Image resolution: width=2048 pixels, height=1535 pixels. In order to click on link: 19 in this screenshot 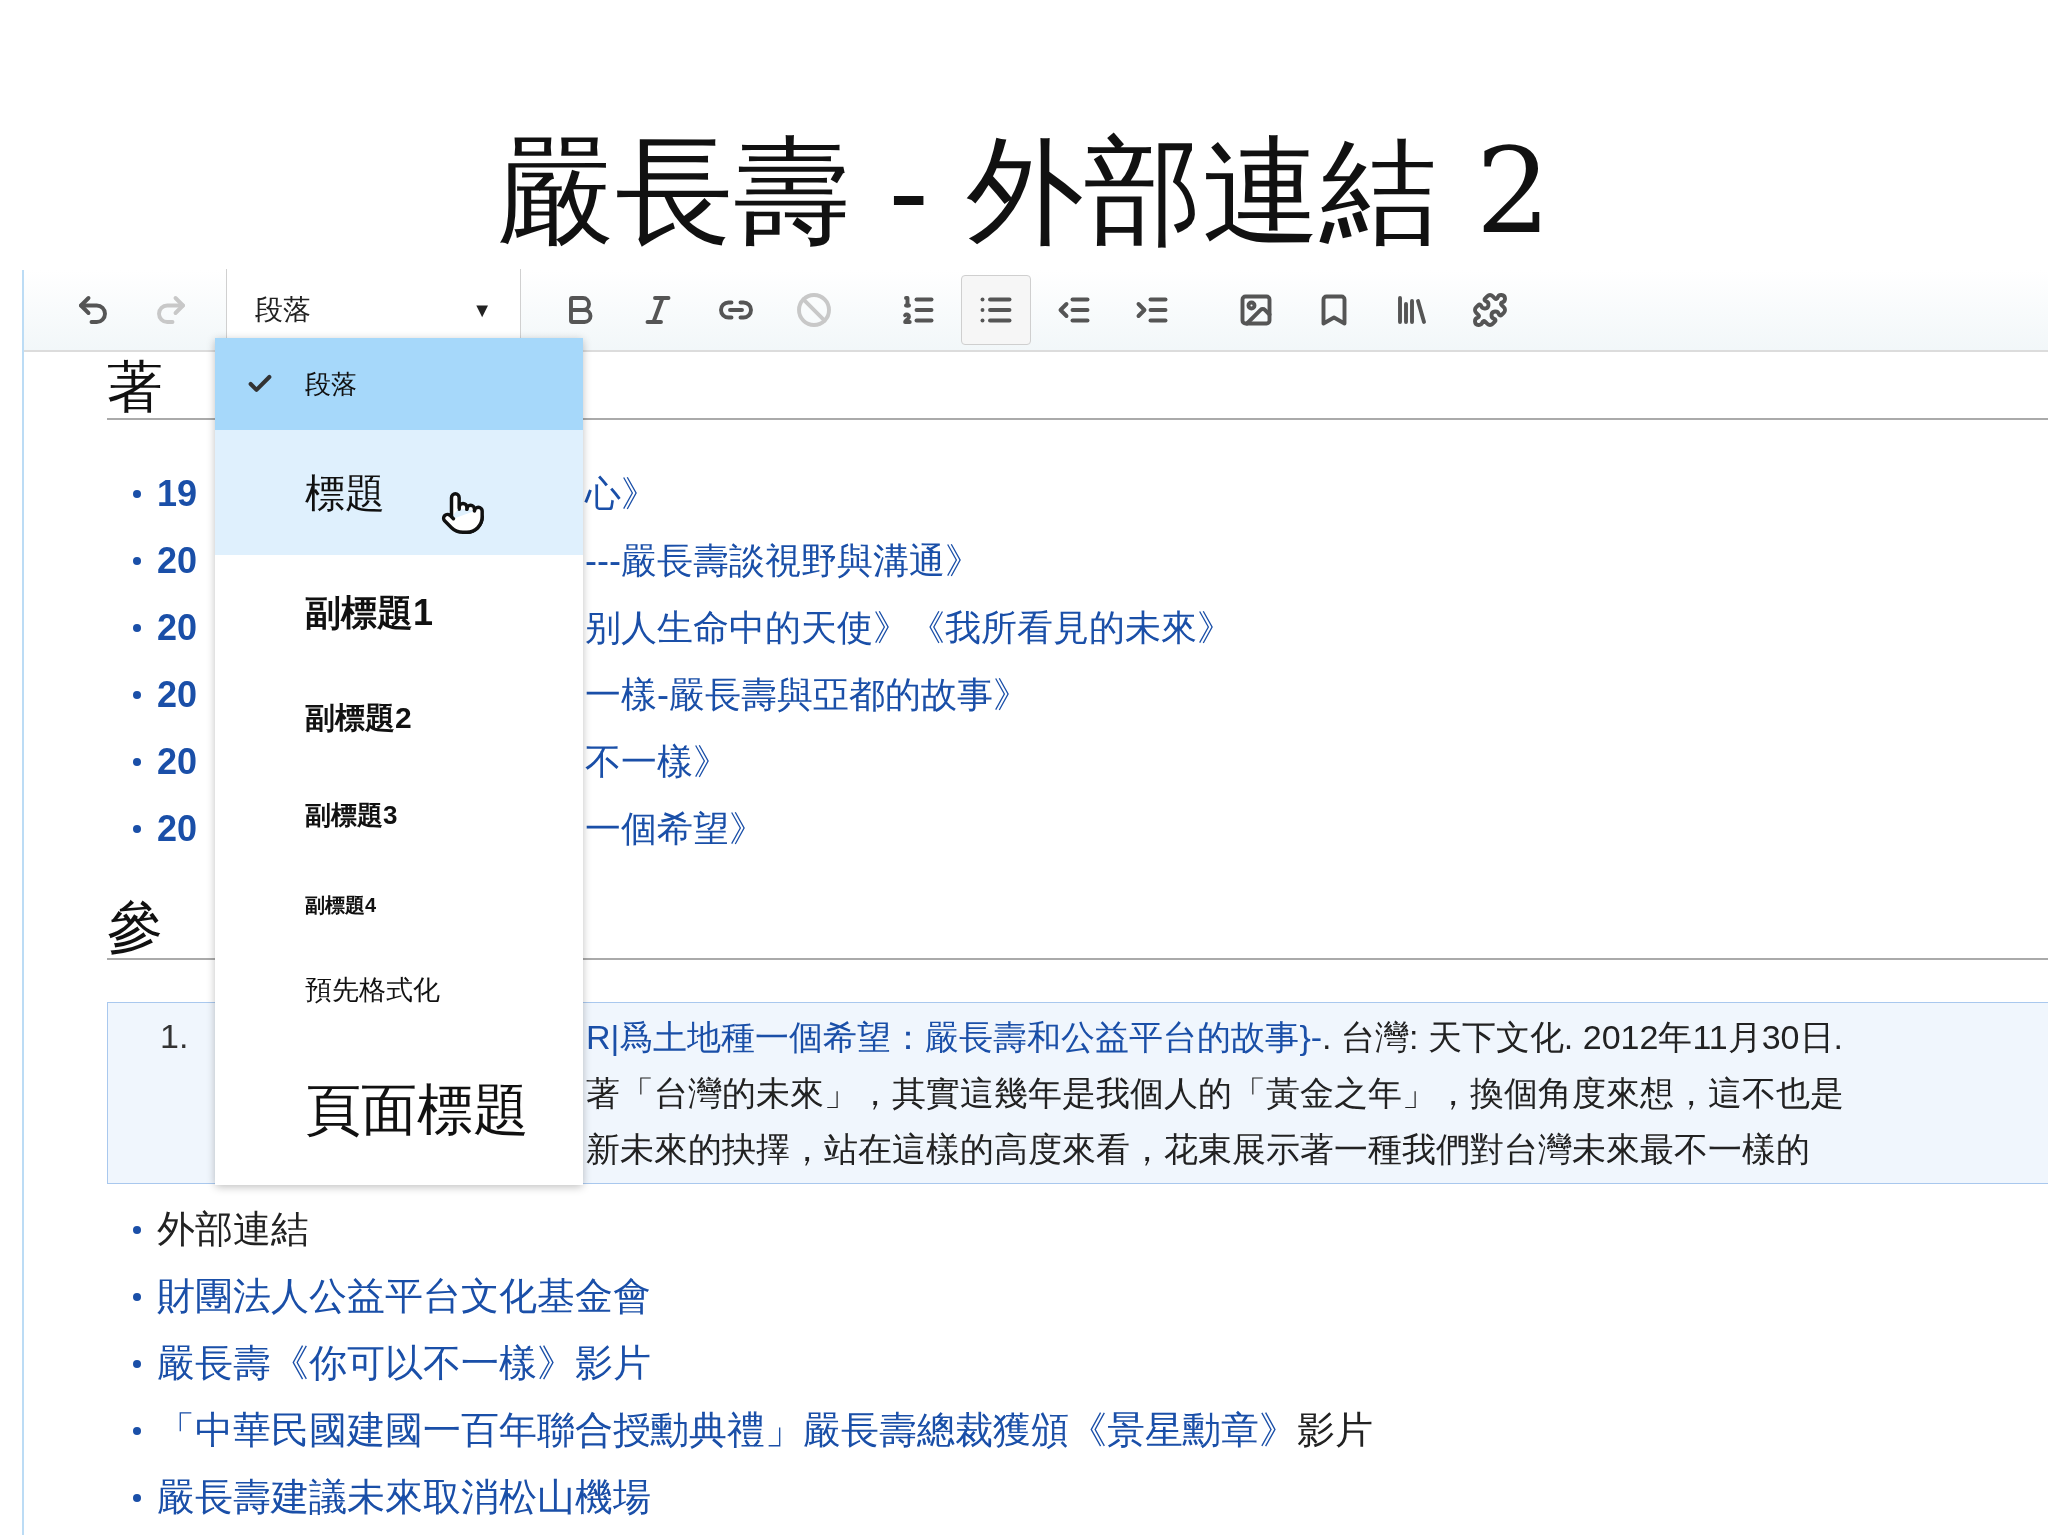, I will do `click(177, 493)`.